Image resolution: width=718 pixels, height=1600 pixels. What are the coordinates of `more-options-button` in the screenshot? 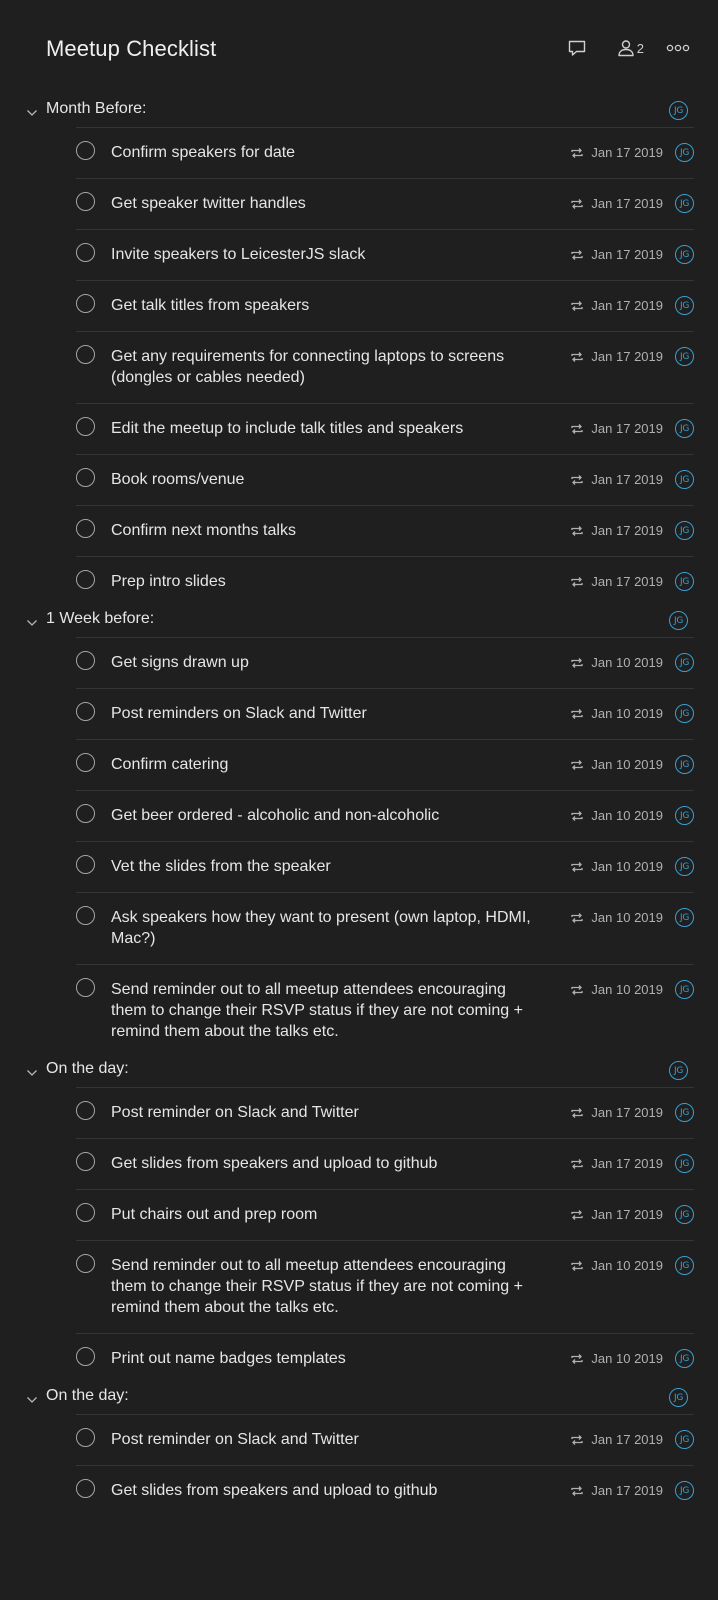 It's located at (678, 48).